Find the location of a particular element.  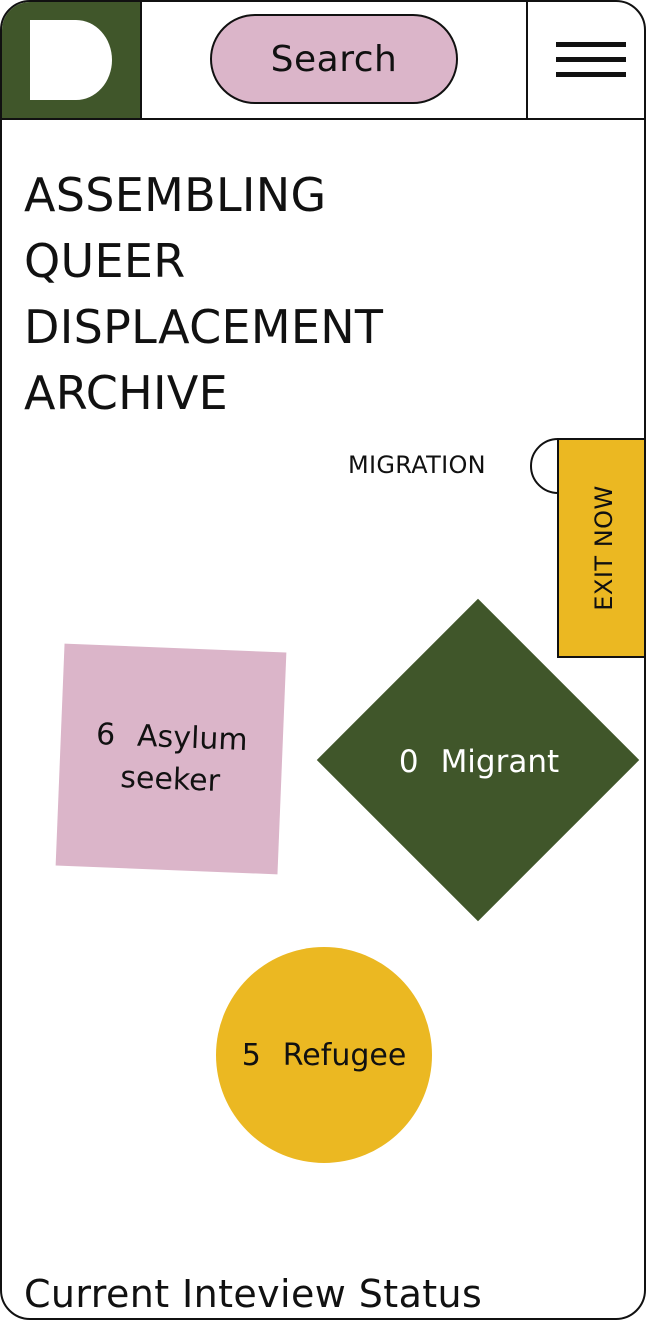

exit-now-button: EXIT NOW is located at coordinates (600, 548).